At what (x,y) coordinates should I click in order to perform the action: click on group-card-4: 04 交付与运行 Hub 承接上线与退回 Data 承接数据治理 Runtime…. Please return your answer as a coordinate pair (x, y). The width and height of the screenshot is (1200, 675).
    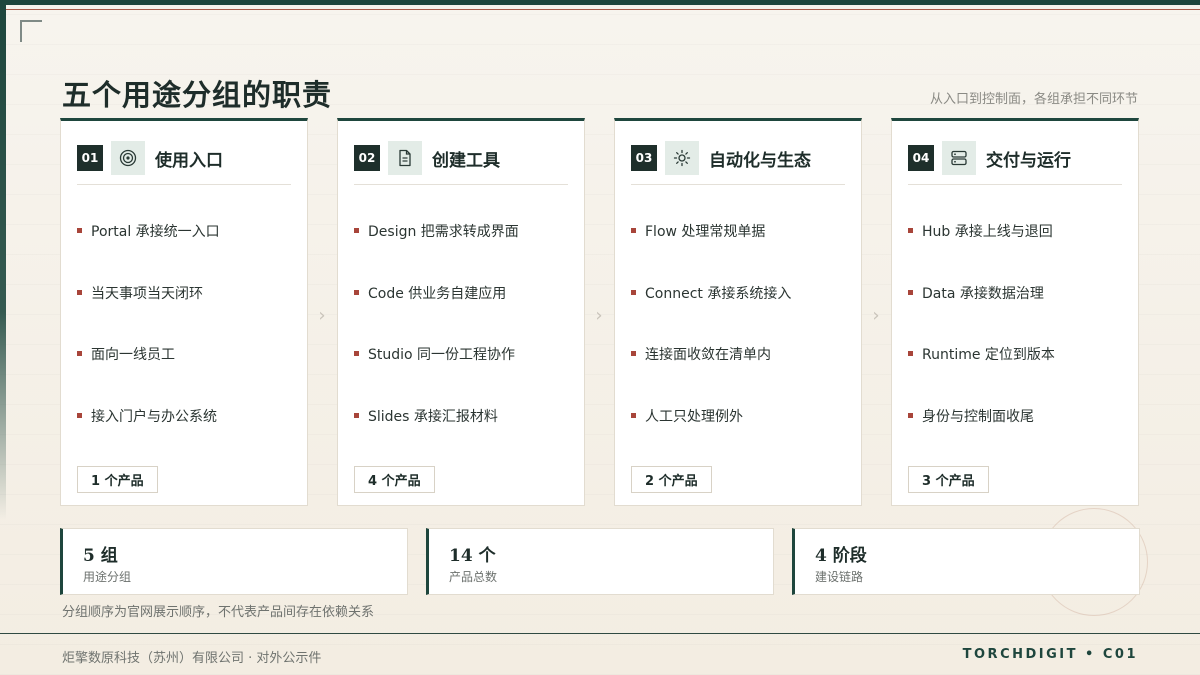
    Looking at the image, I should click on (1015, 312).